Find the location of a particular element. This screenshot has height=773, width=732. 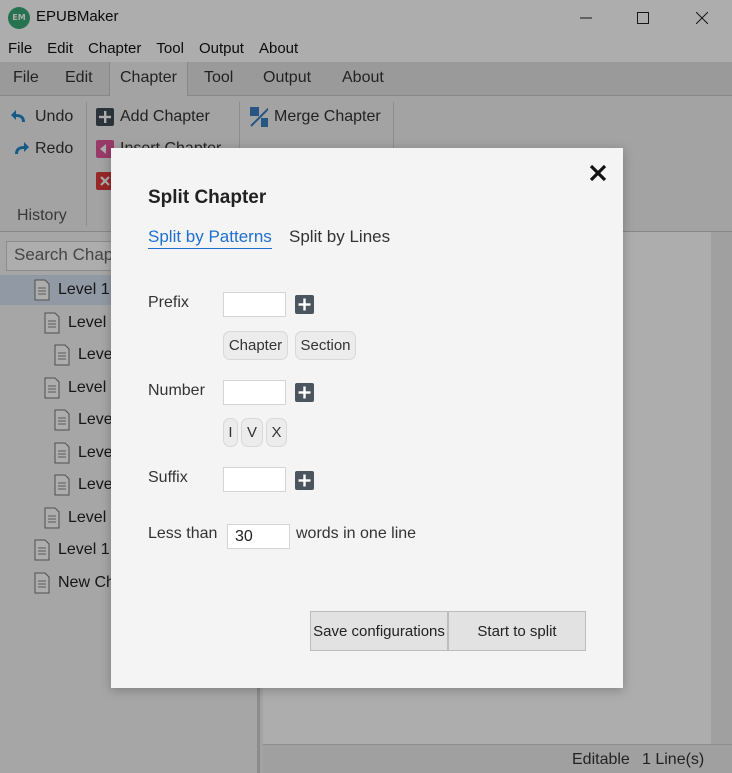

prefix-label: Prefix is located at coordinates (168, 302).